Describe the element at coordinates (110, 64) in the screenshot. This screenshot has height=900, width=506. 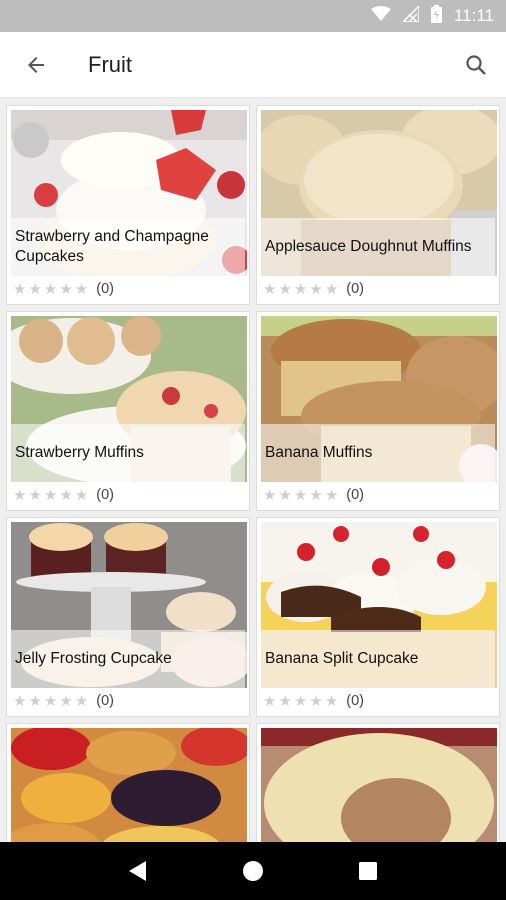
I see `page-title: Fruit` at that location.